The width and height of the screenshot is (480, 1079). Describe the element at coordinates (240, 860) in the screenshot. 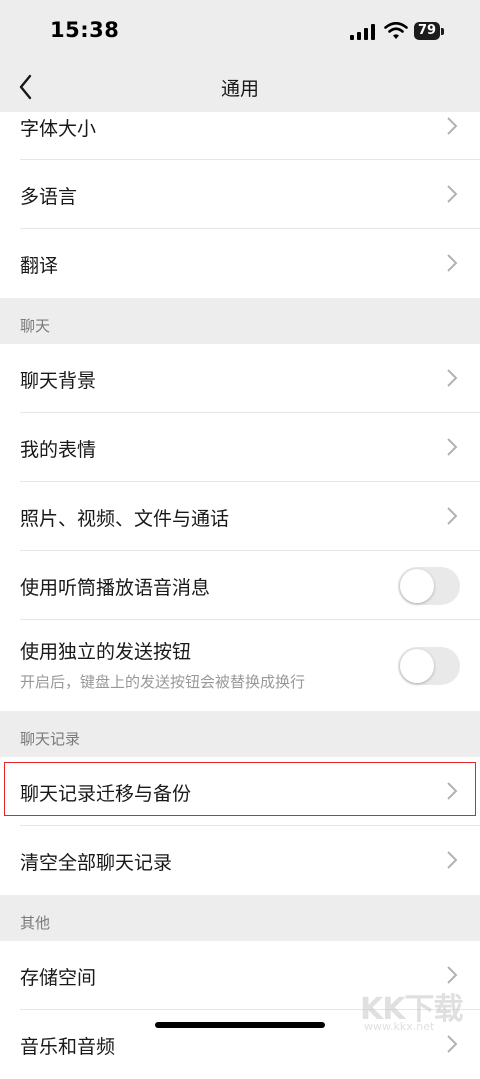

I see `row-clear-history: 清空全部聊天记录` at that location.